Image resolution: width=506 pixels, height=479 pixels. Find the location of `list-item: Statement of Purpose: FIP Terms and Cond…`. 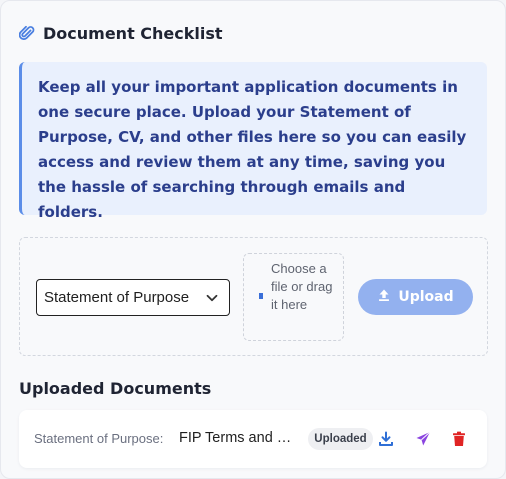

list-item: Statement of Purpose: FIP Terms and Cond… is located at coordinates (253, 439).